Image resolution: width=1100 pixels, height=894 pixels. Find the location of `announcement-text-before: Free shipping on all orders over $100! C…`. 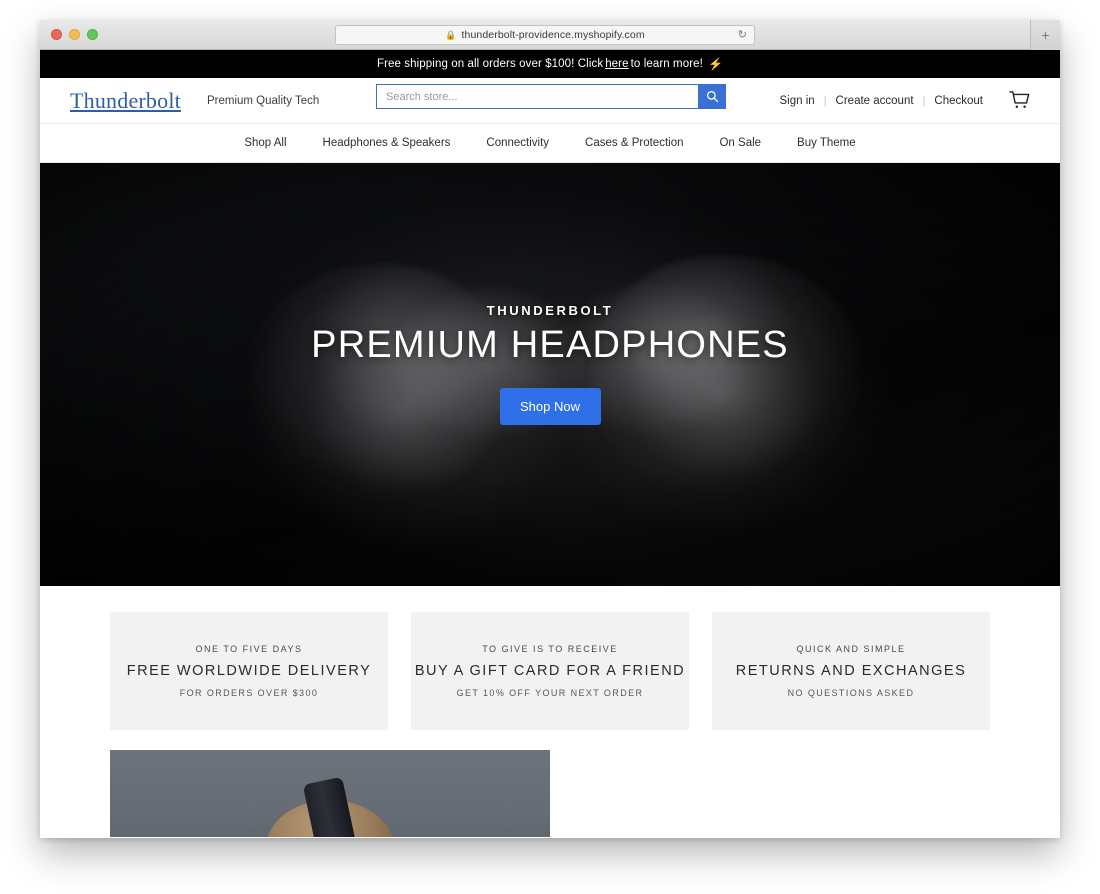

announcement-text-before: Free shipping on all orders over $100! C… is located at coordinates (490, 64).